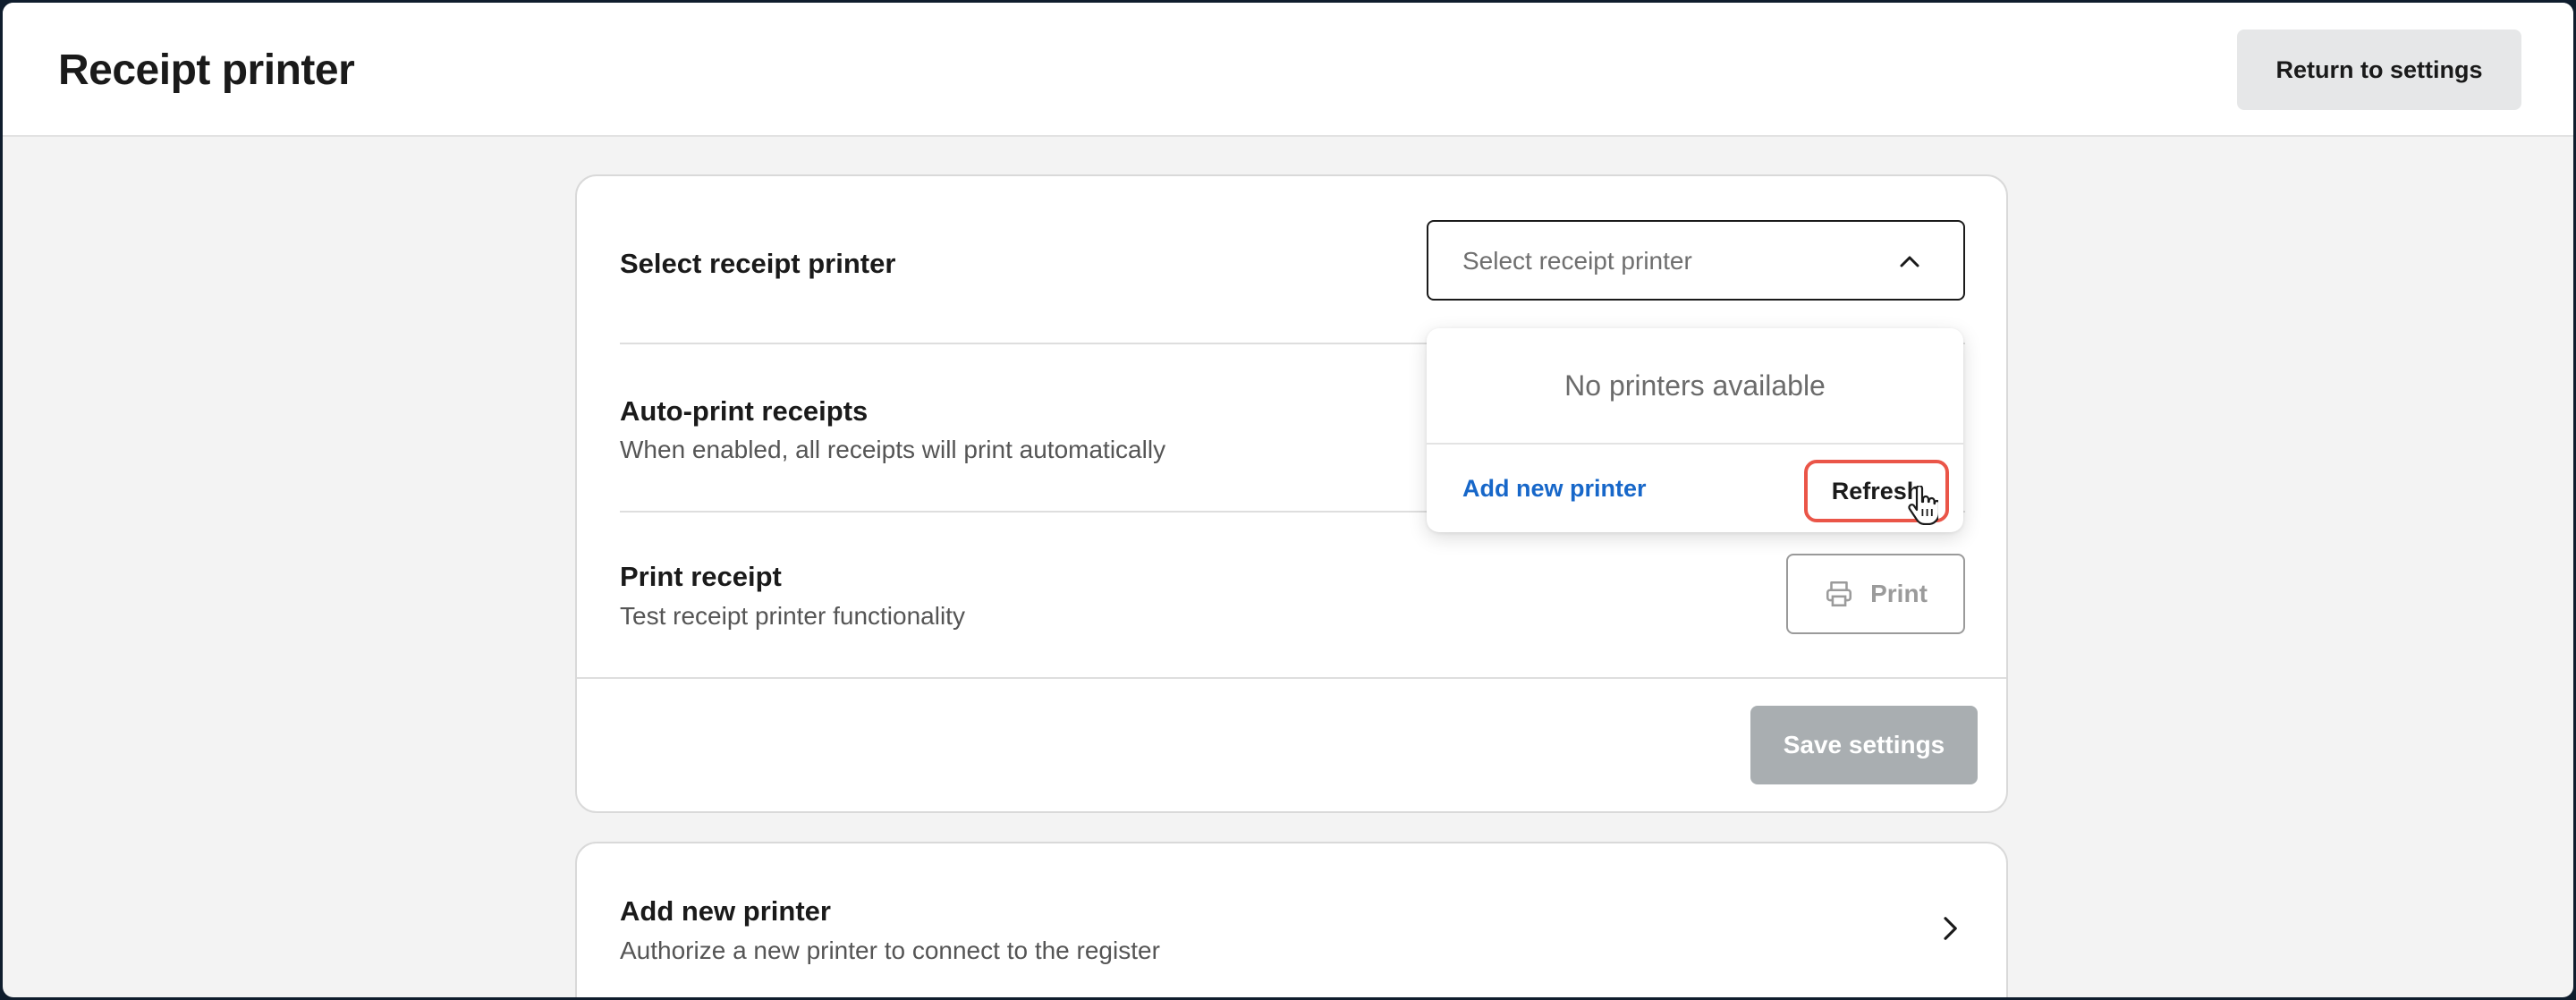  What do you see at coordinates (744, 411) in the screenshot?
I see `auto-print-title: Auto-print receipts` at bounding box center [744, 411].